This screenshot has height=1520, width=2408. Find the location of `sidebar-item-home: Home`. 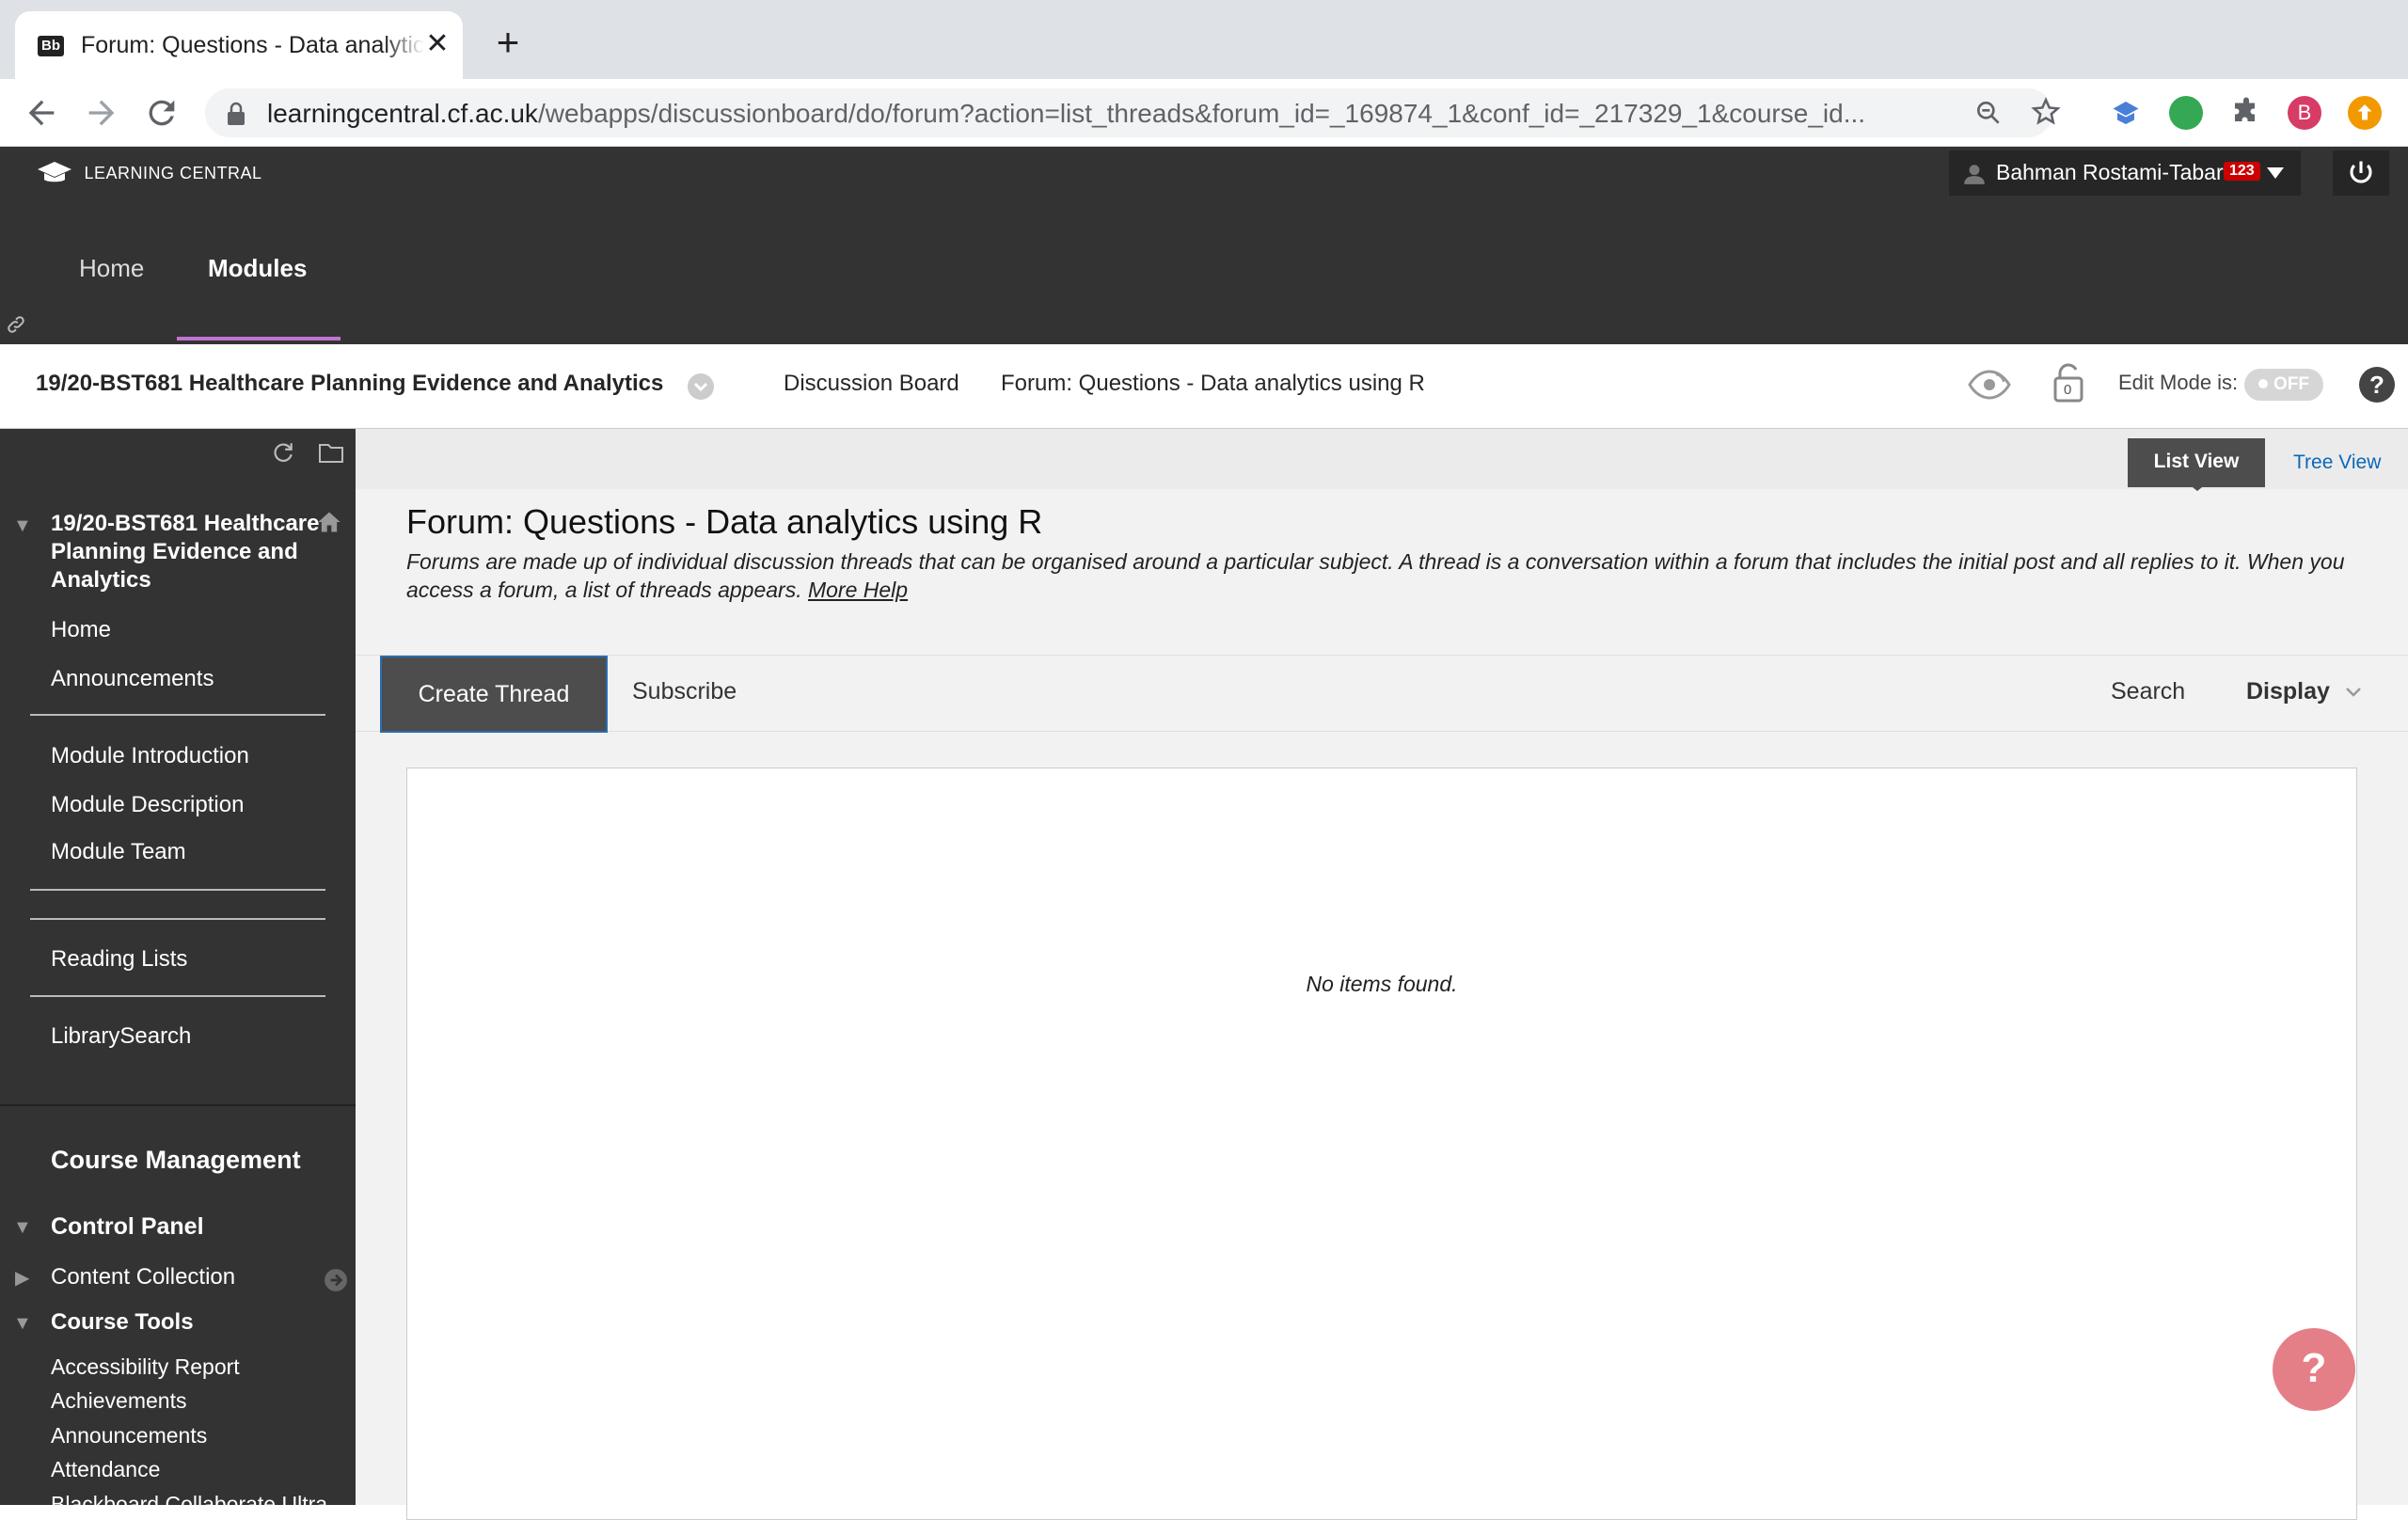

sidebar-item-home: Home is located at coordinates (81, 630).